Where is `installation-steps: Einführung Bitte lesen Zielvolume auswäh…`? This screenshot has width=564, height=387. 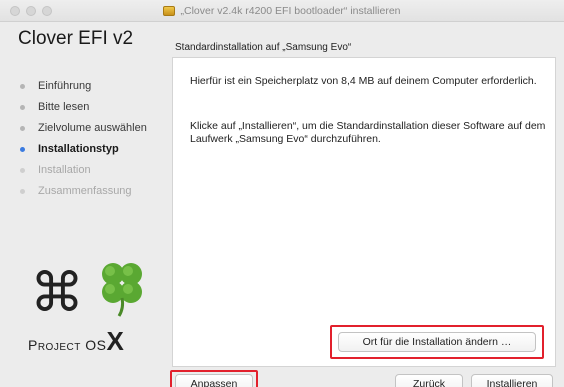 installation-steps: Einführung Bitte lesen Zielvolume auswäh… is located at coordinates (91, 143).